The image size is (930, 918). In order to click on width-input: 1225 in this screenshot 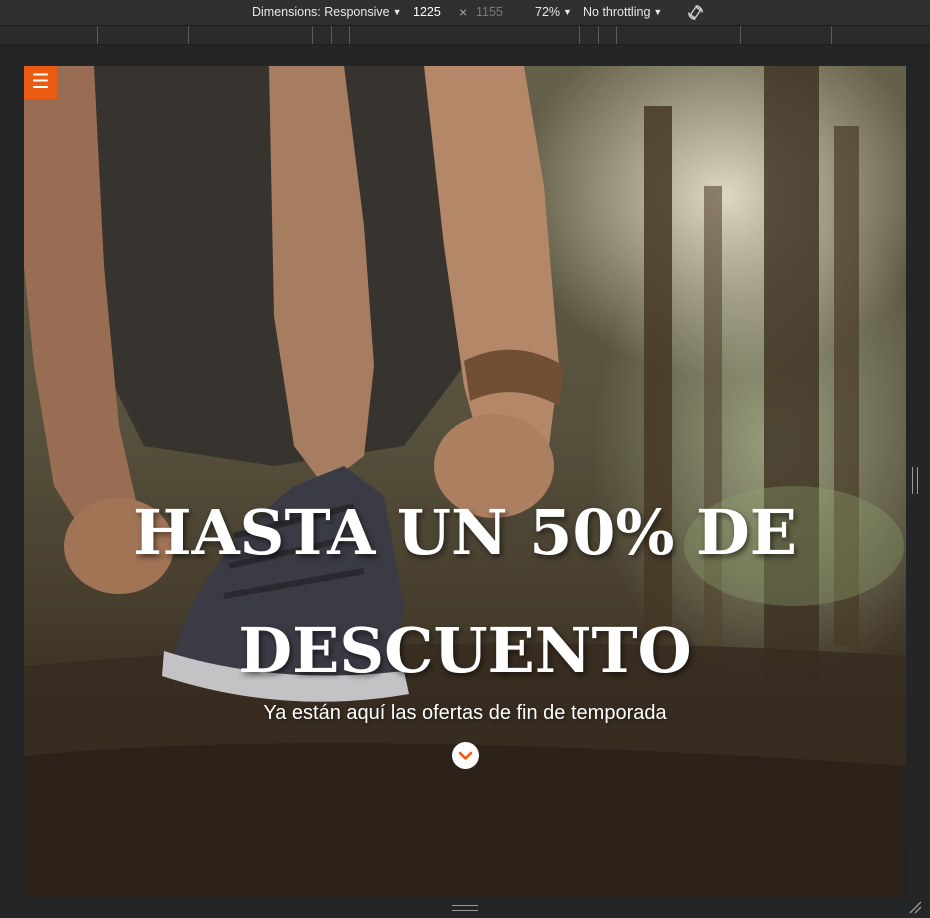, I will do `click(427, 12)`.